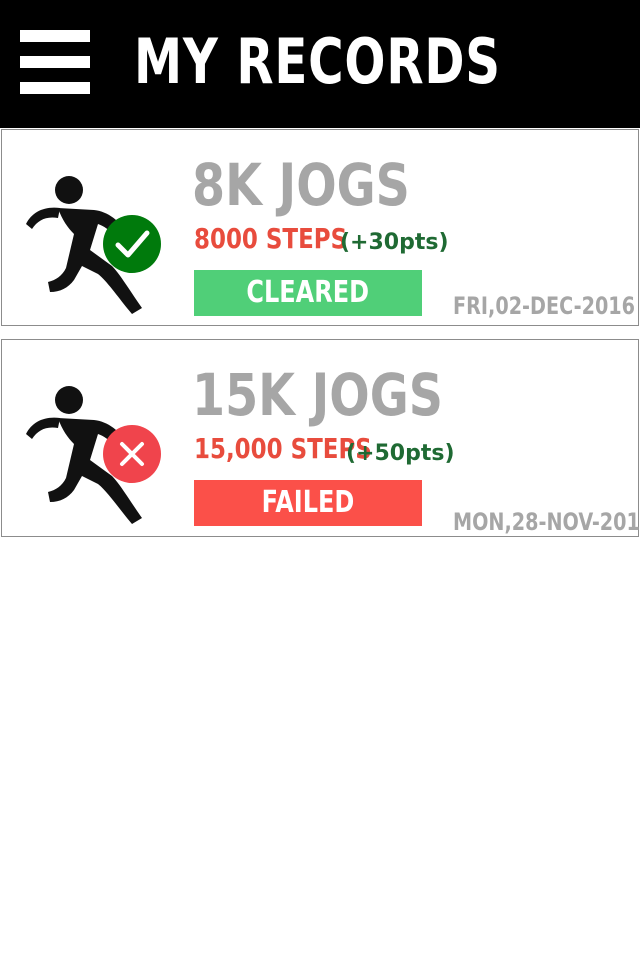  I want to click on points-label: (+50pts), so click(400, 453).